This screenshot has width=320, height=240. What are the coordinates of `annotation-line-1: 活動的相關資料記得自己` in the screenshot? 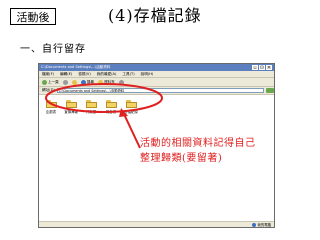 It's located at (198, 143).